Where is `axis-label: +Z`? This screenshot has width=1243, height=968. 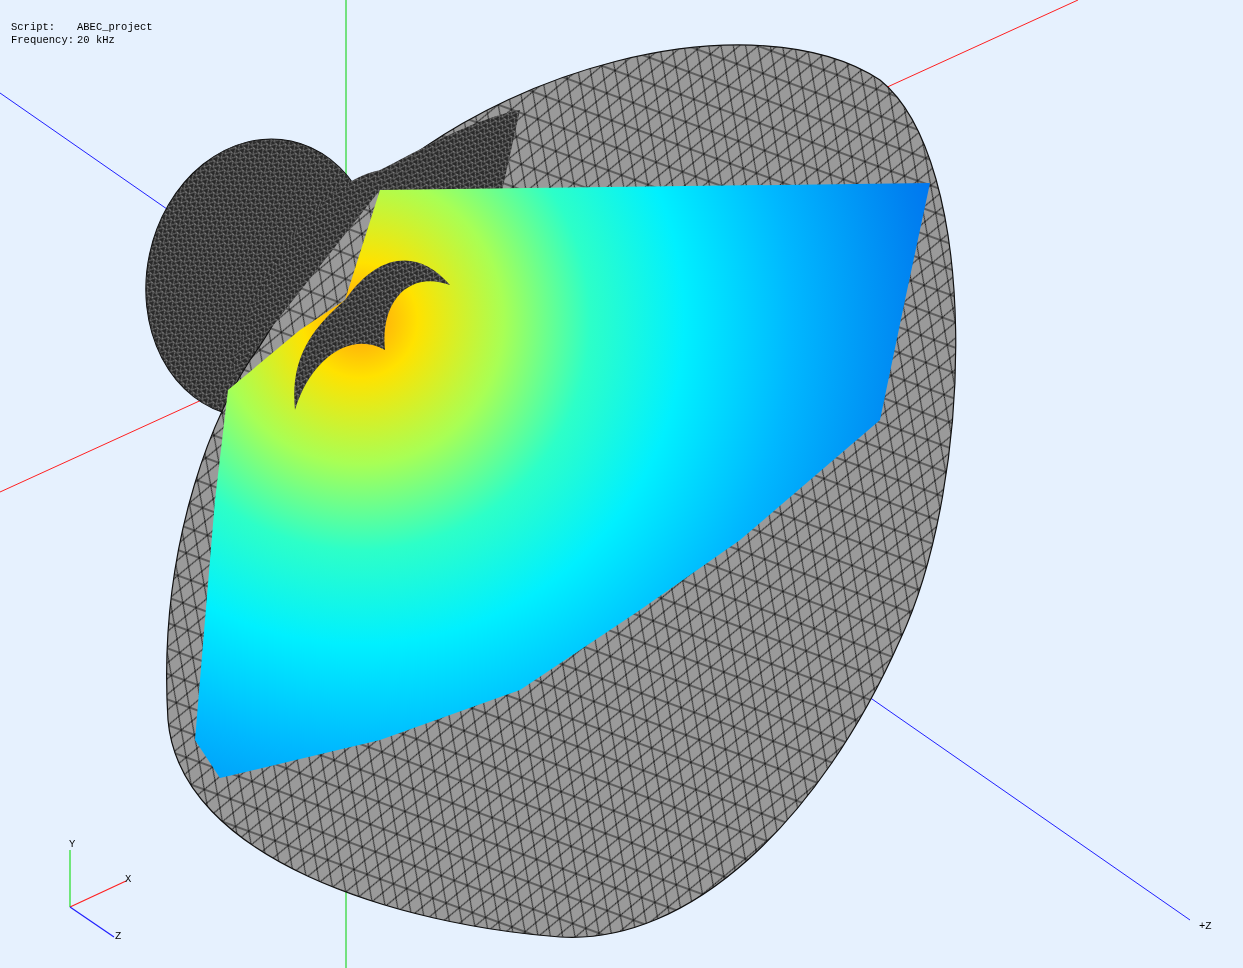
axis-label: +Z is located at coordinates (1205, 926).